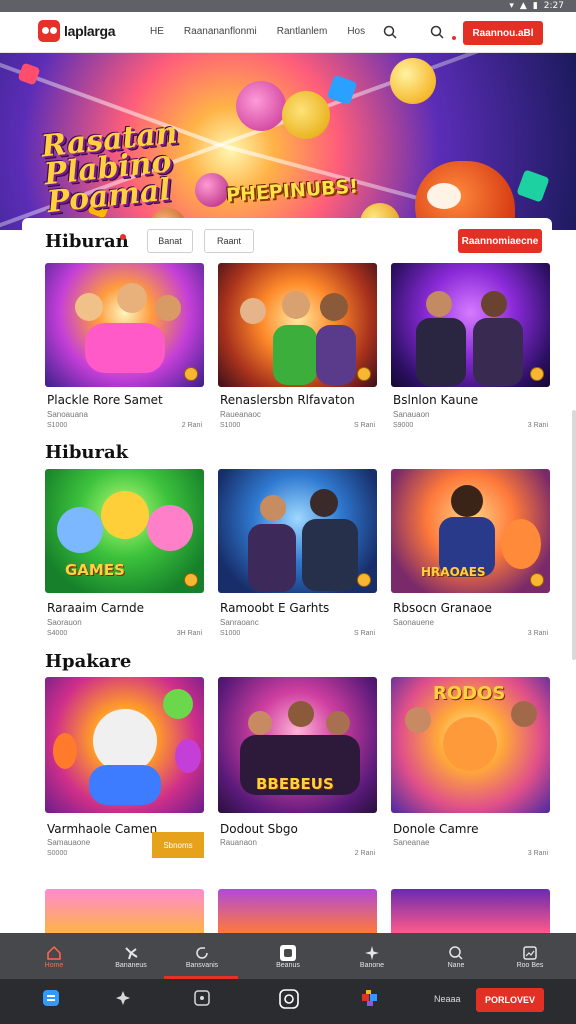 Image resolution: width=576 pixels, height=1024 pixels. What do you see at coordinates (288, 6) in the screenshot?
I see `status-bar: ▾ ▲ ▮ 2:27` at bounding box center [288, 6].